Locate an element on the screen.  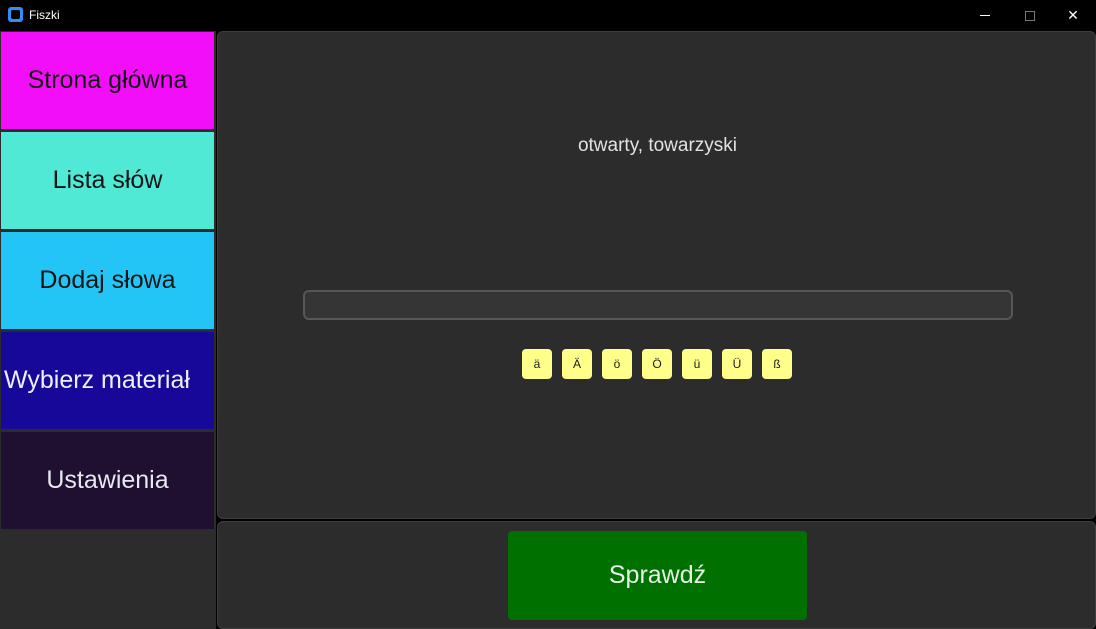
sidebar-item-add-words: Dodaj słowa is located at coordinates (107, 280).